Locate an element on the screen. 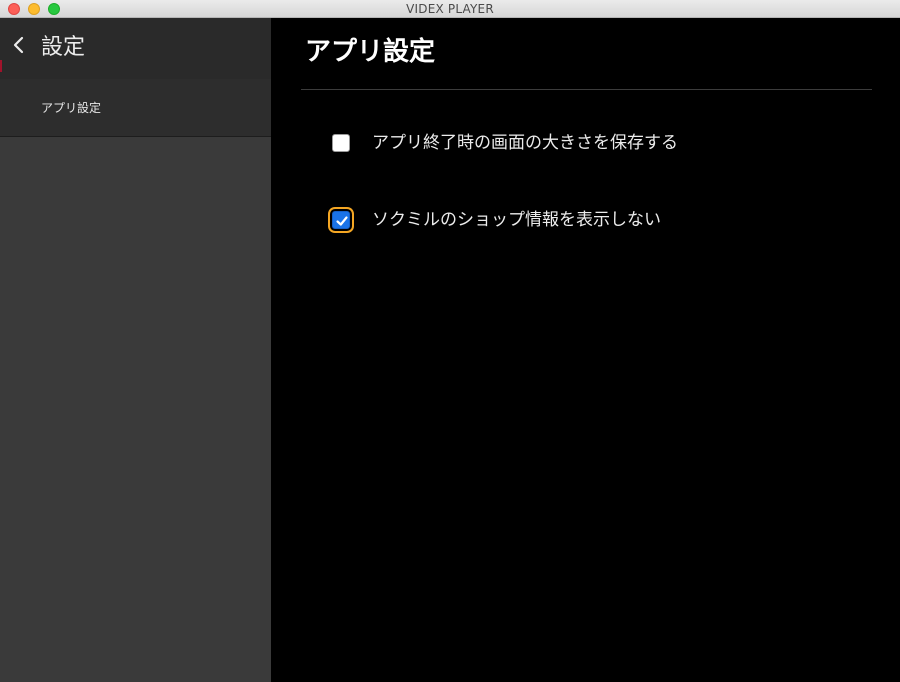 The width and height of the screenshot is (900, 682). checkmark-icon is located at coordinates (342, 221).